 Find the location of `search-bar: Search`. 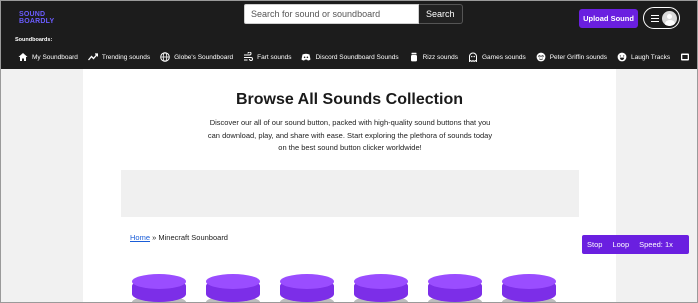

search-bar: Search is located at coordinates (353, 14).